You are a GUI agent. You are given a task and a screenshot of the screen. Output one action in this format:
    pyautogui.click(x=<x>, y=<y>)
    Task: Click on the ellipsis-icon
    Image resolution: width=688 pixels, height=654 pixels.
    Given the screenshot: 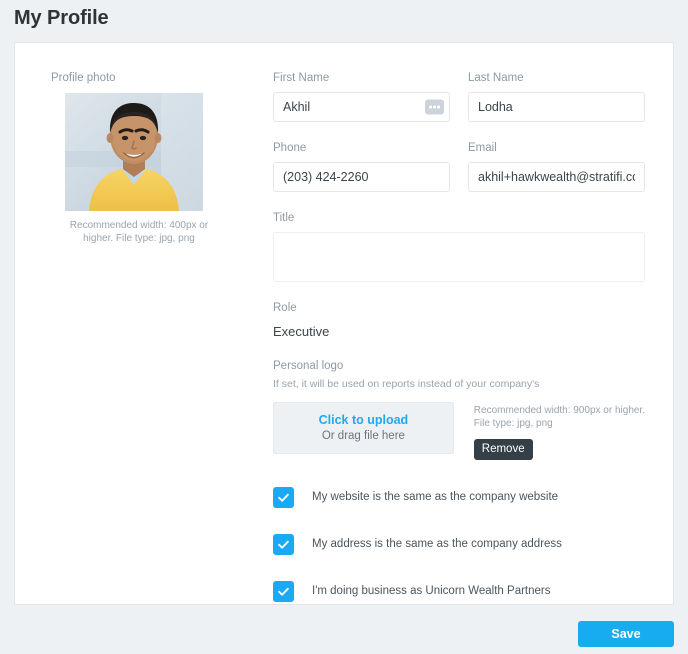 What is the action you would take?
    pyautogui.click(x=434, y=107)
    